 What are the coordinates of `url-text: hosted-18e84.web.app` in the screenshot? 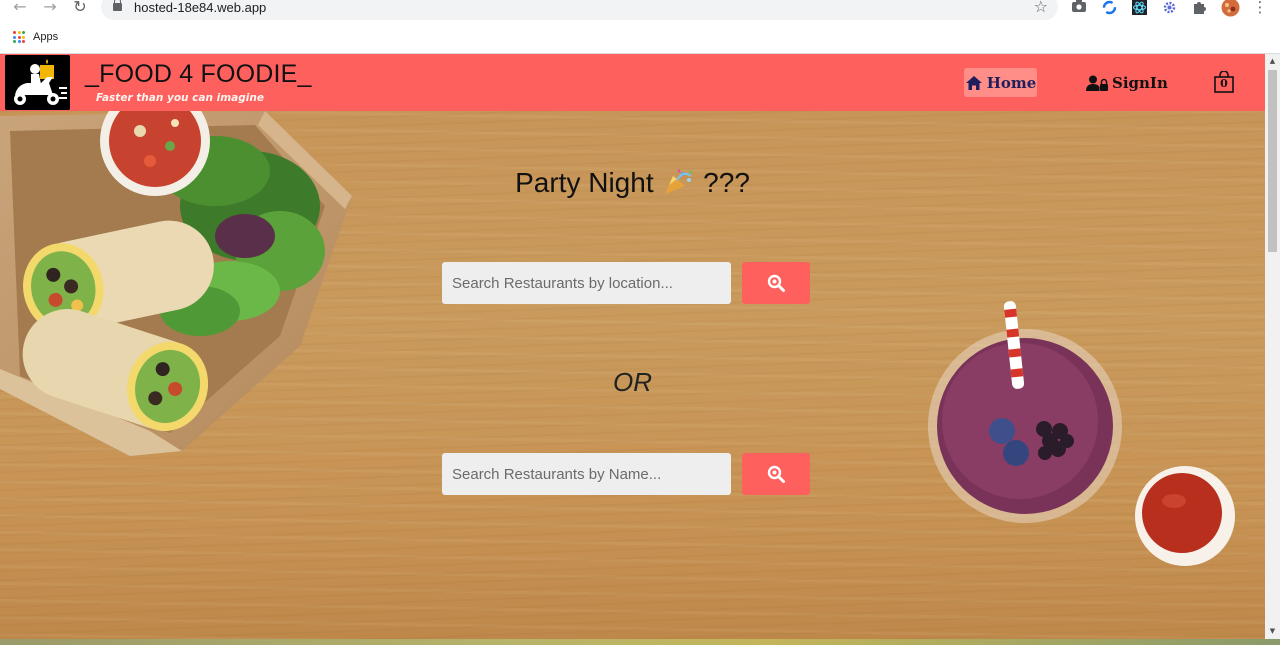 It's located at (200, 7).